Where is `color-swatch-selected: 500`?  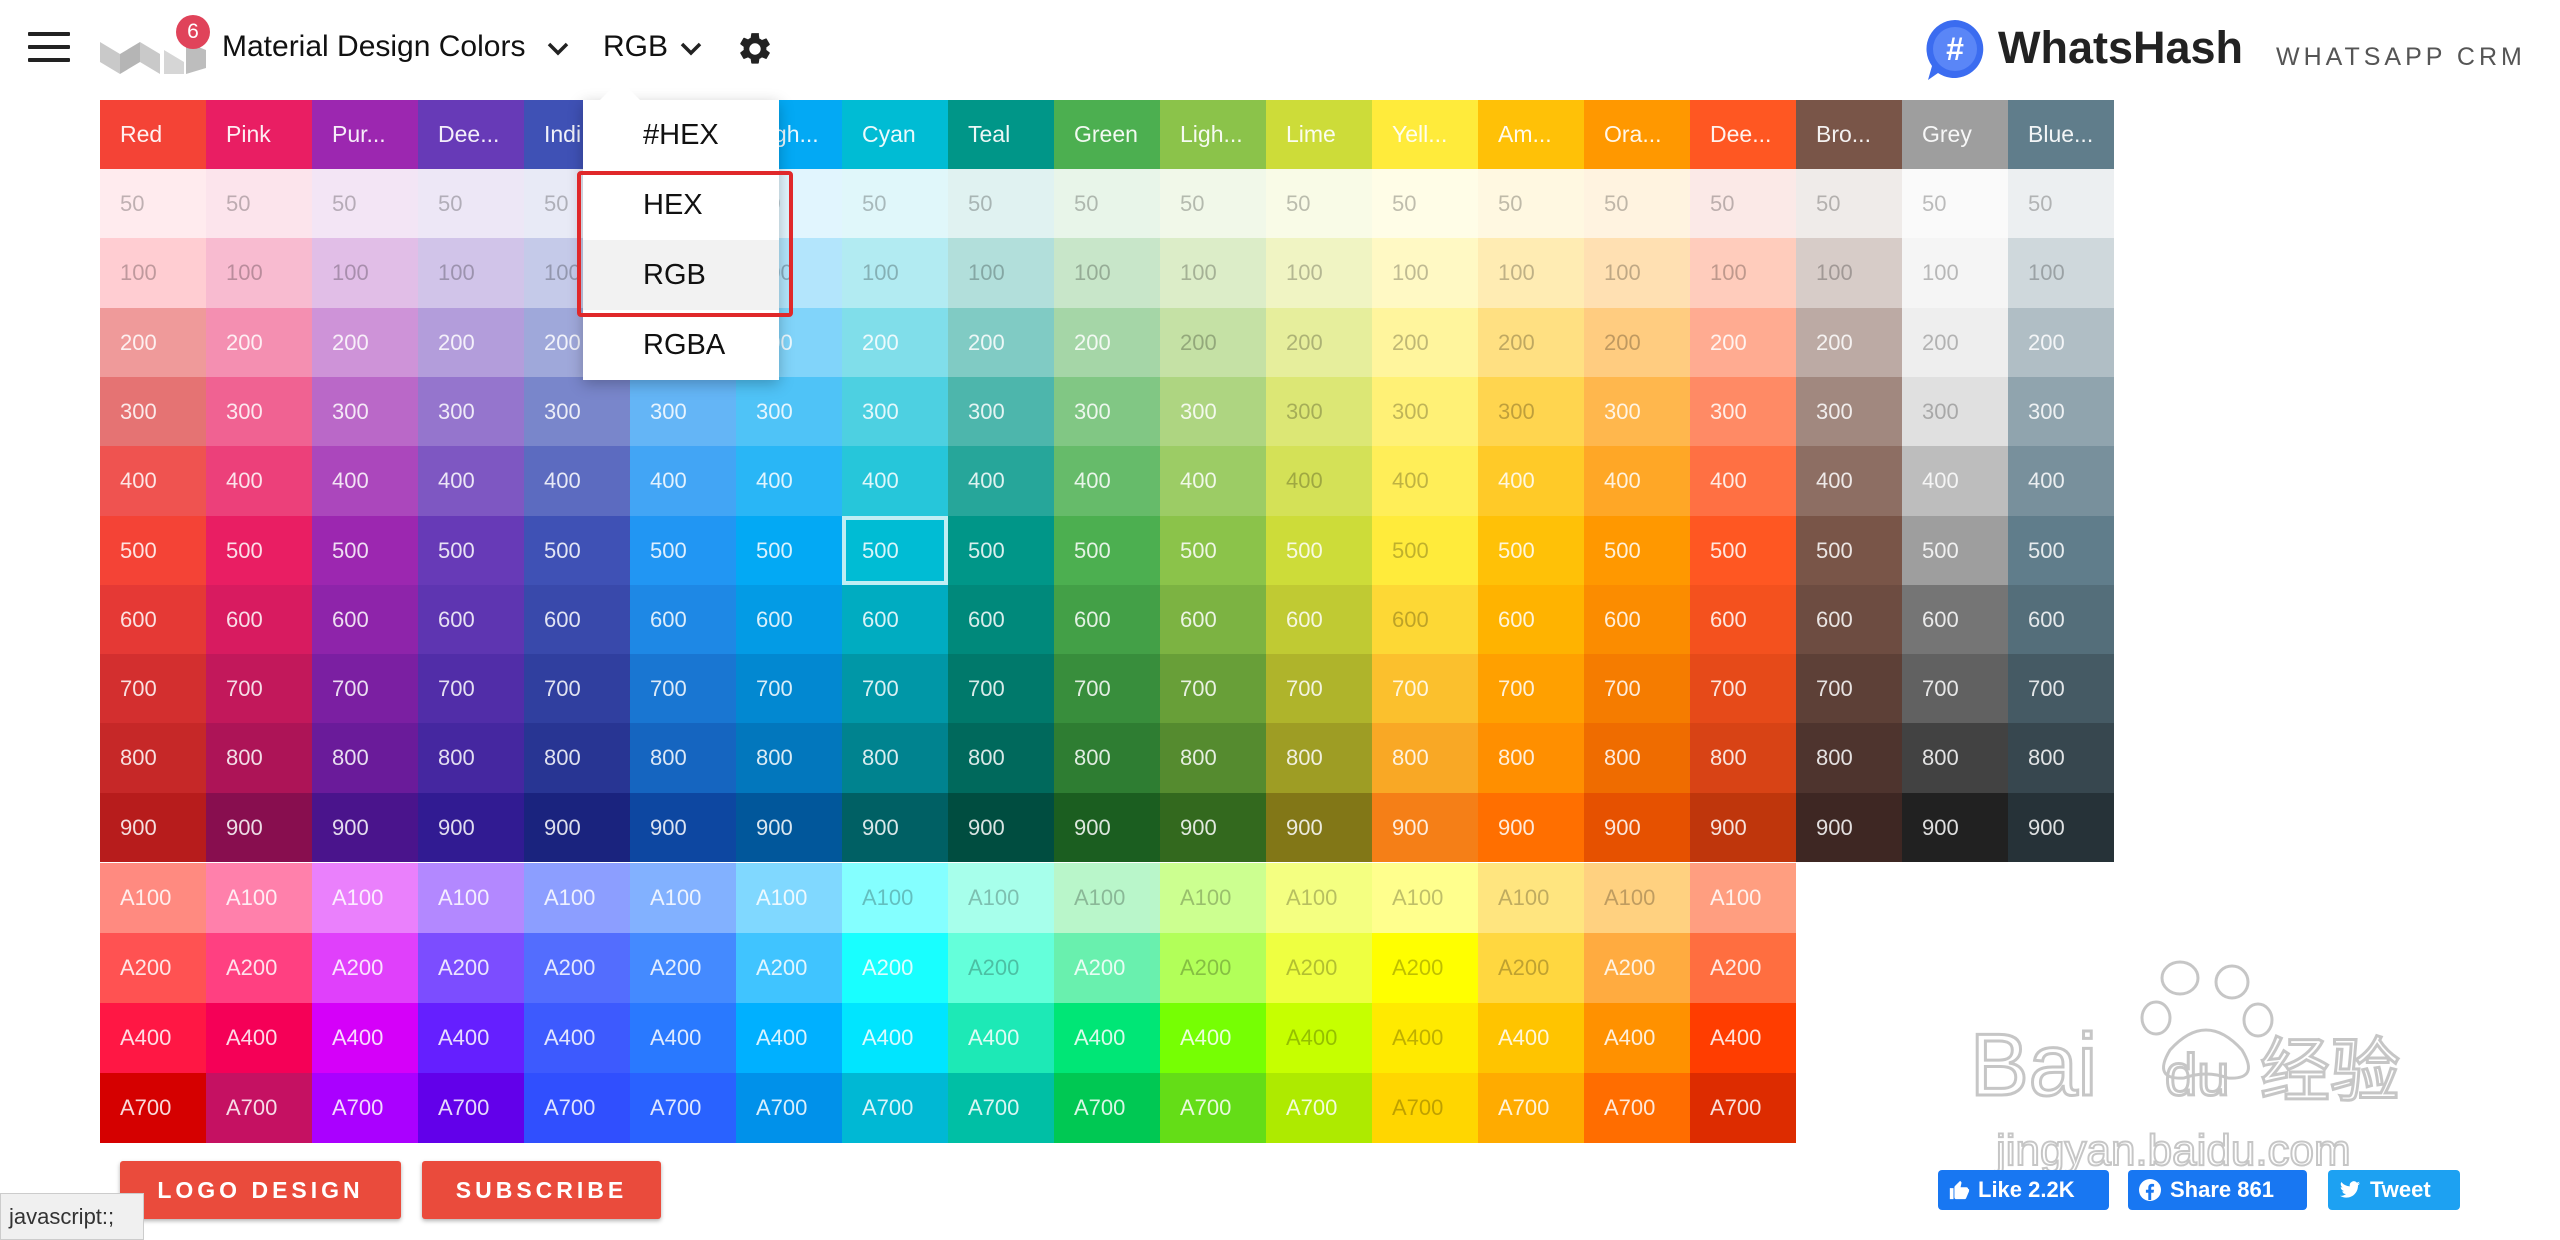
color-swatch-selected: 500 is located at coordinates (895, 550).